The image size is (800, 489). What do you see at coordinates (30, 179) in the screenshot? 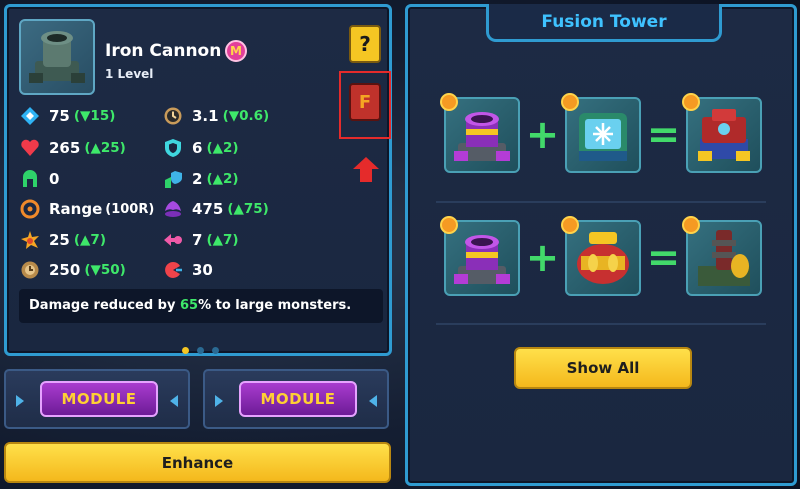
I see `armor-icon` at bounding box center [30, 179].